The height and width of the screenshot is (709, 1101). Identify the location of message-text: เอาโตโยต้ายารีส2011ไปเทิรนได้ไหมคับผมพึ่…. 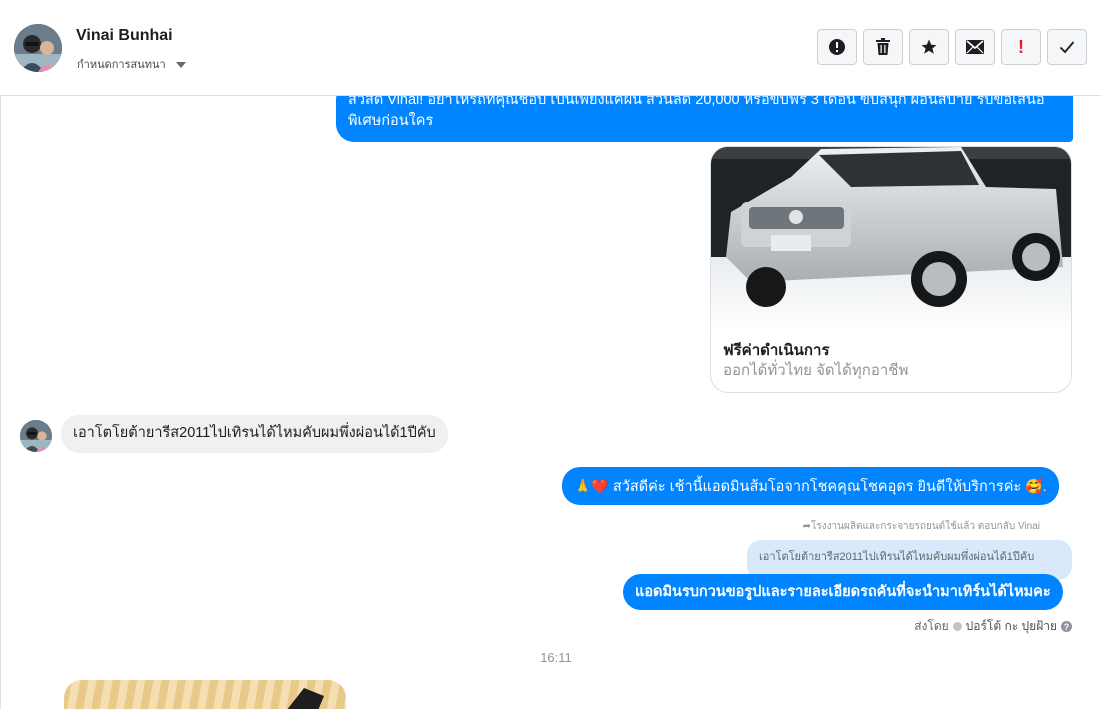
(254, 433).